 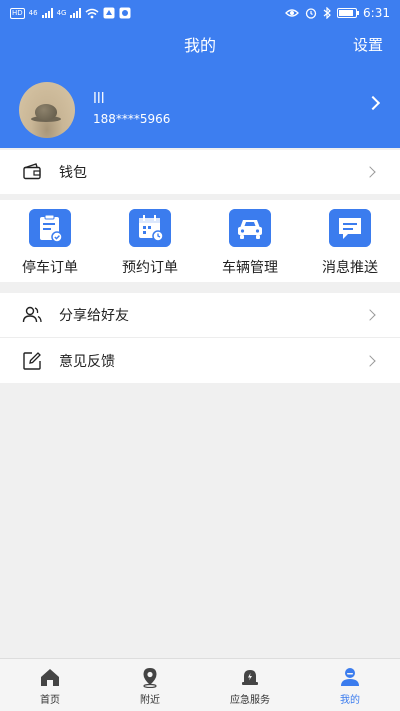 I want to click on tab-emergency-label: 应急服务, so click(x=250, y=700).